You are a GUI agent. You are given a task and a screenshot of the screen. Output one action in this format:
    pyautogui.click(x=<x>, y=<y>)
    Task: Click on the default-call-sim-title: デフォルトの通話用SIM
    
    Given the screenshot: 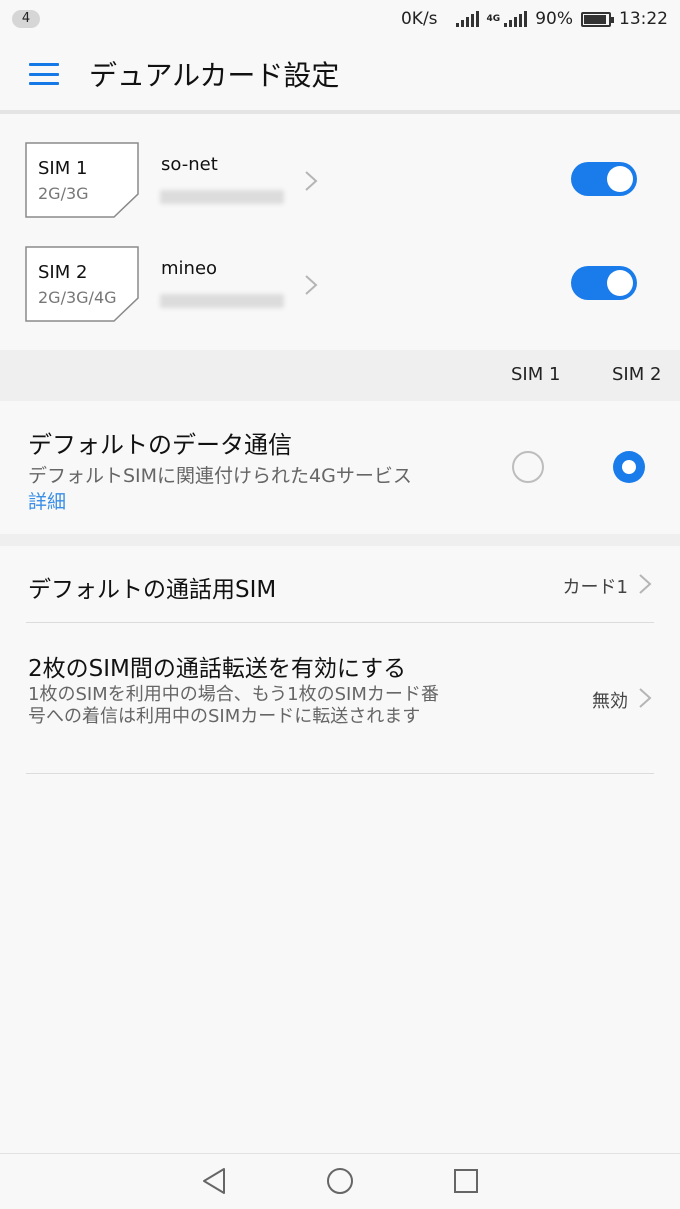 What is the action you would take?
    pyautogui.click(x=152, y=590)
    